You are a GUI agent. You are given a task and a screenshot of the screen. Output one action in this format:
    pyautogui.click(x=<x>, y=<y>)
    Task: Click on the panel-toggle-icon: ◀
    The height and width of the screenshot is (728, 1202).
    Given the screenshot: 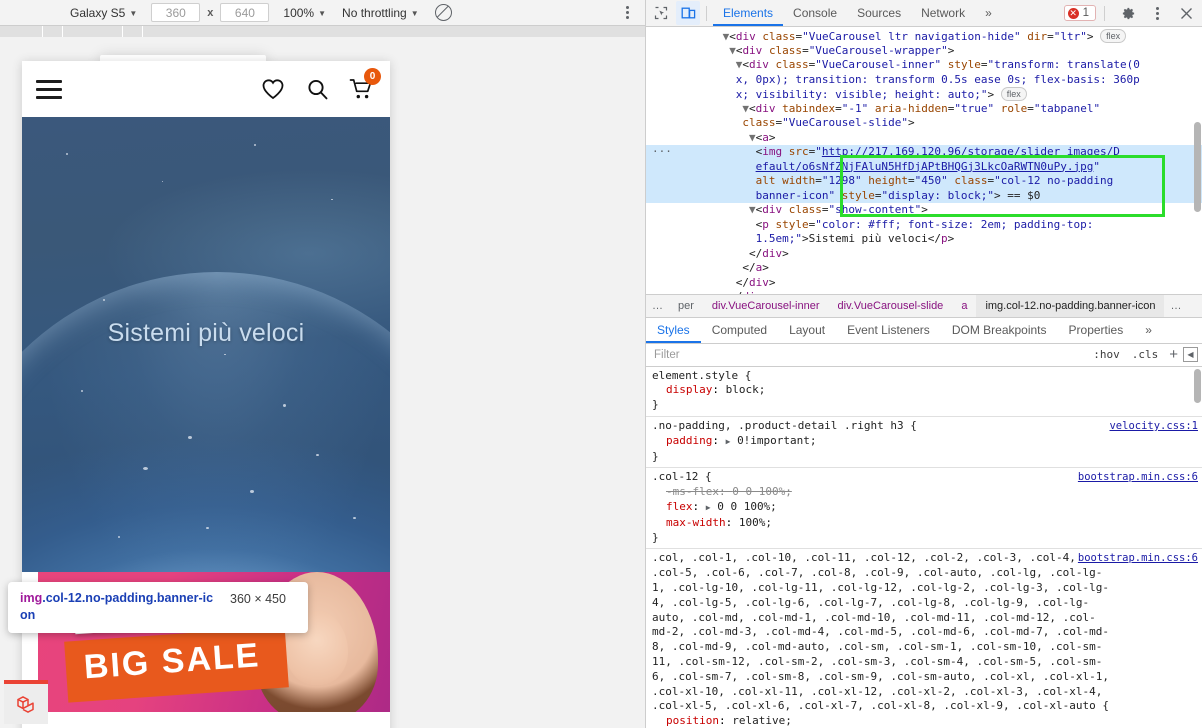 What is the action you would take?
    pyautogui.click(x=1190, y=355)
    